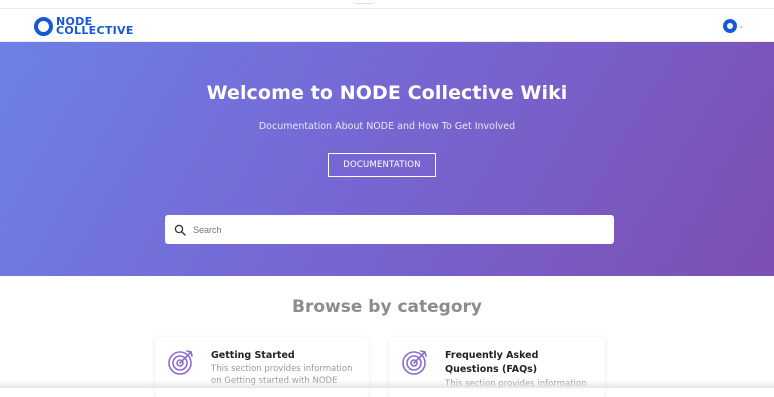 This screenshot has height=397, width=774. I want to click on search-icon, so click(180, 230).